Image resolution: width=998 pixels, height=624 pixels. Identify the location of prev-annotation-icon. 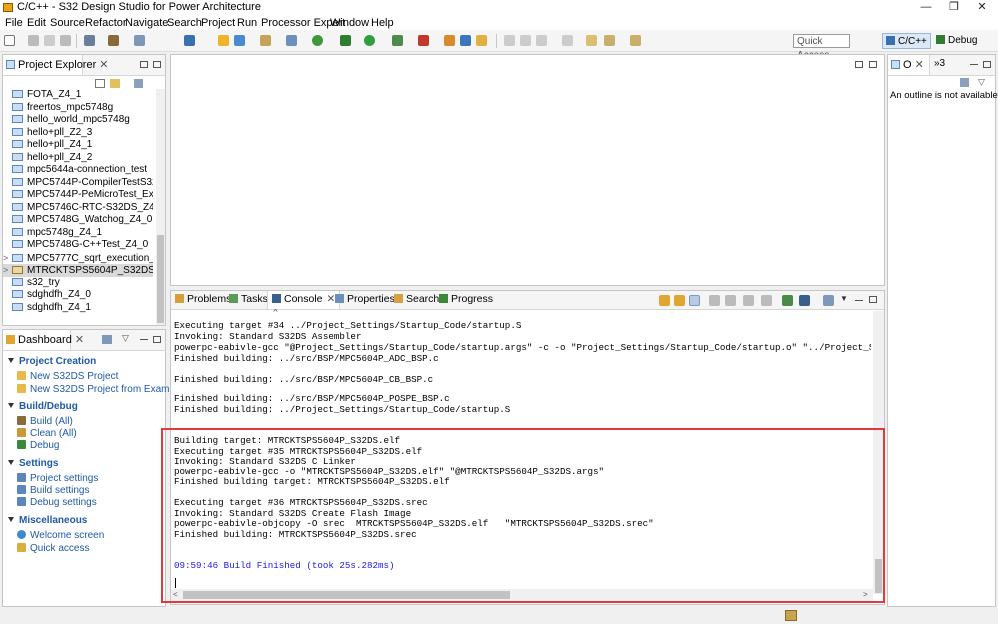
(567, 40).